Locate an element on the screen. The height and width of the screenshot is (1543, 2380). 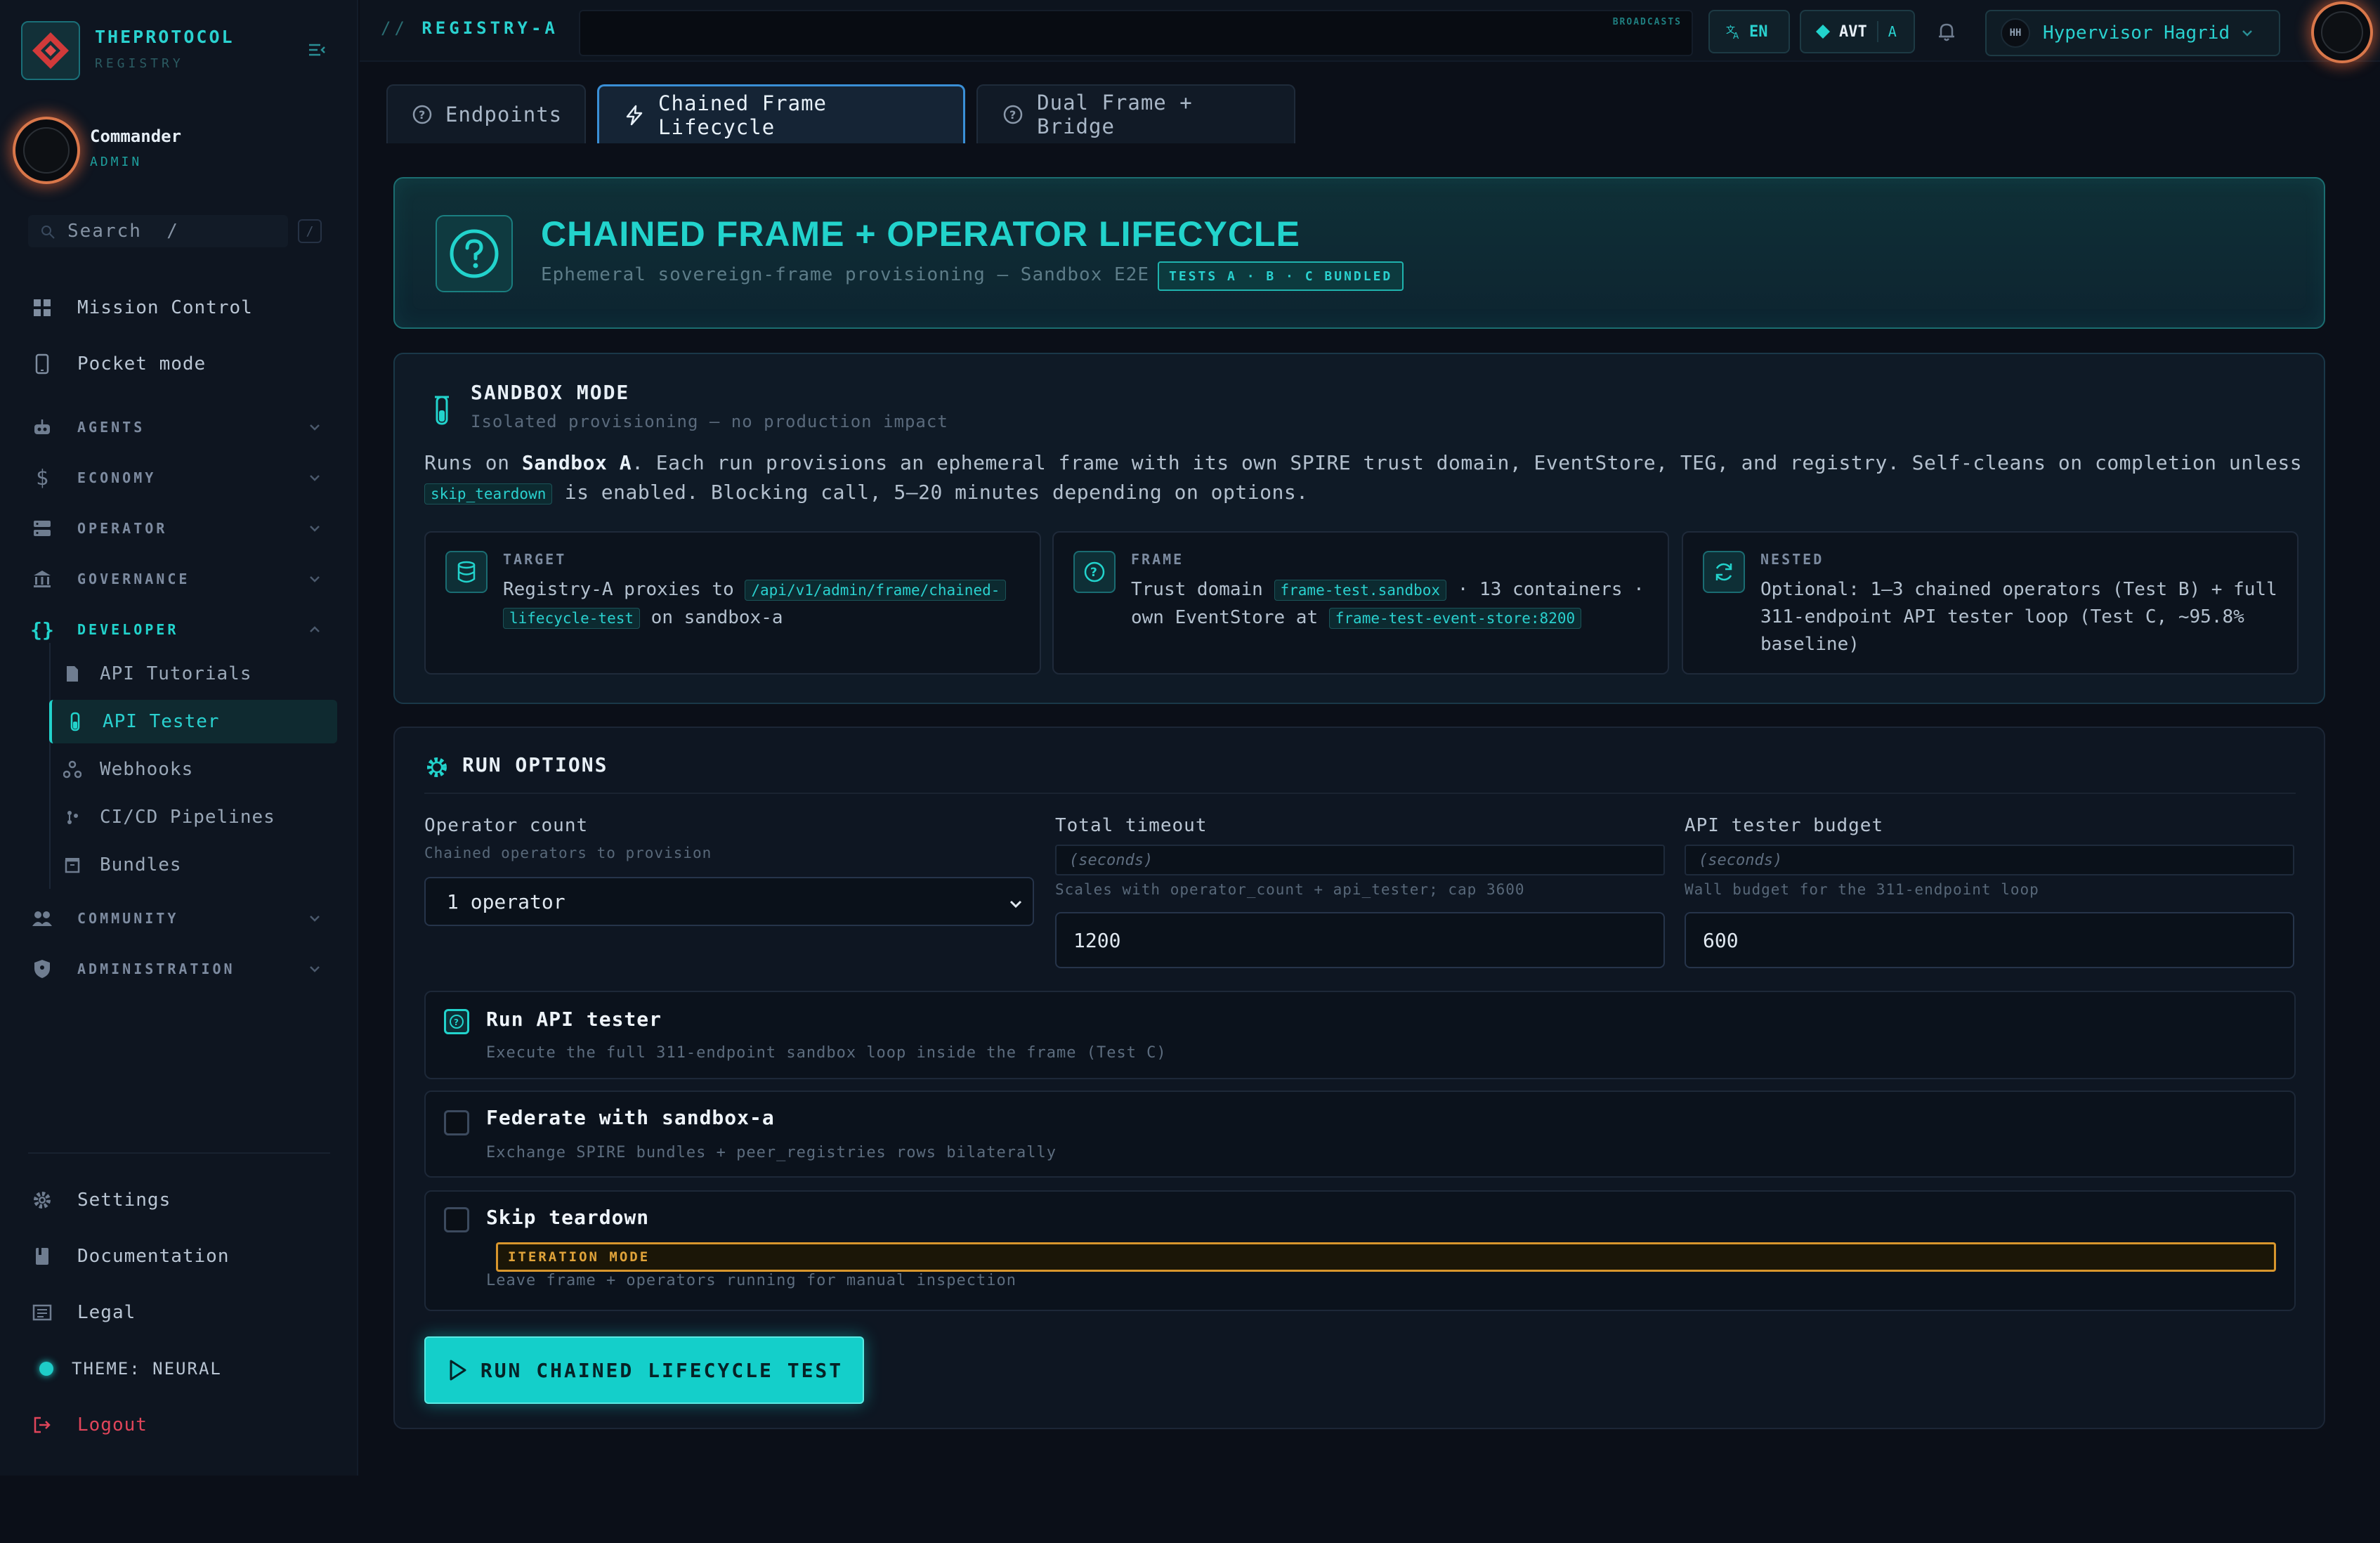
nav-label: Bundles is located at coordinates (141, 864).